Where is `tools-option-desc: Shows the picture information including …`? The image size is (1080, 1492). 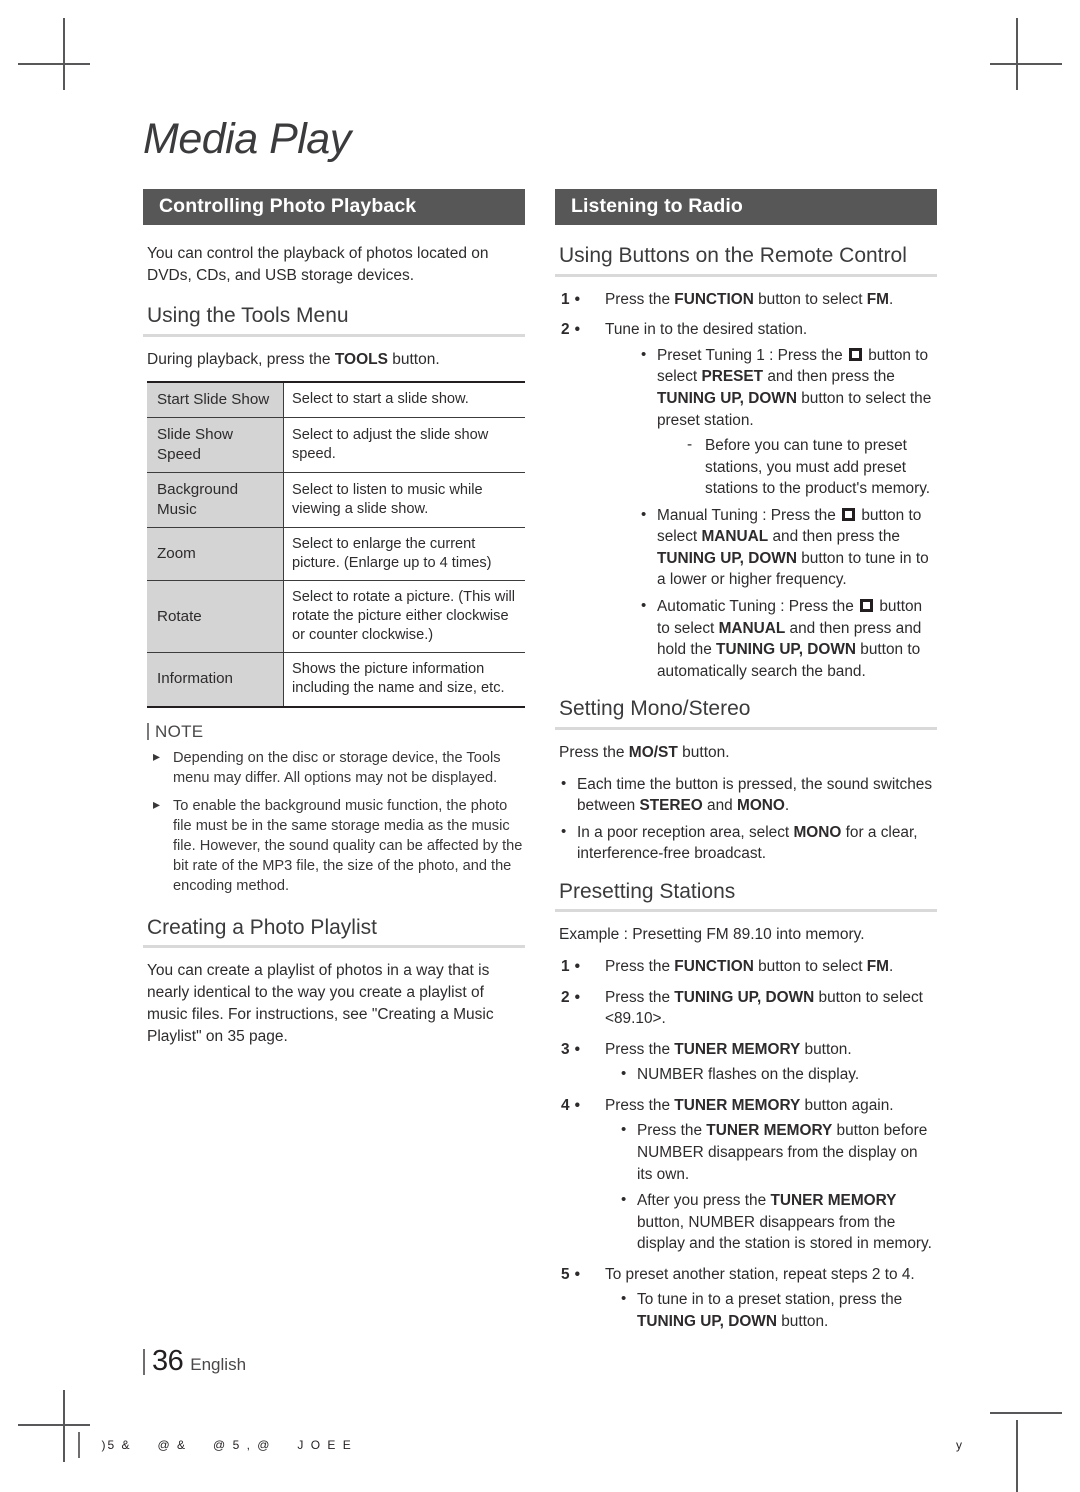 tools-option-desc: Shows the picture information including … is located at coordinates (404, 680).